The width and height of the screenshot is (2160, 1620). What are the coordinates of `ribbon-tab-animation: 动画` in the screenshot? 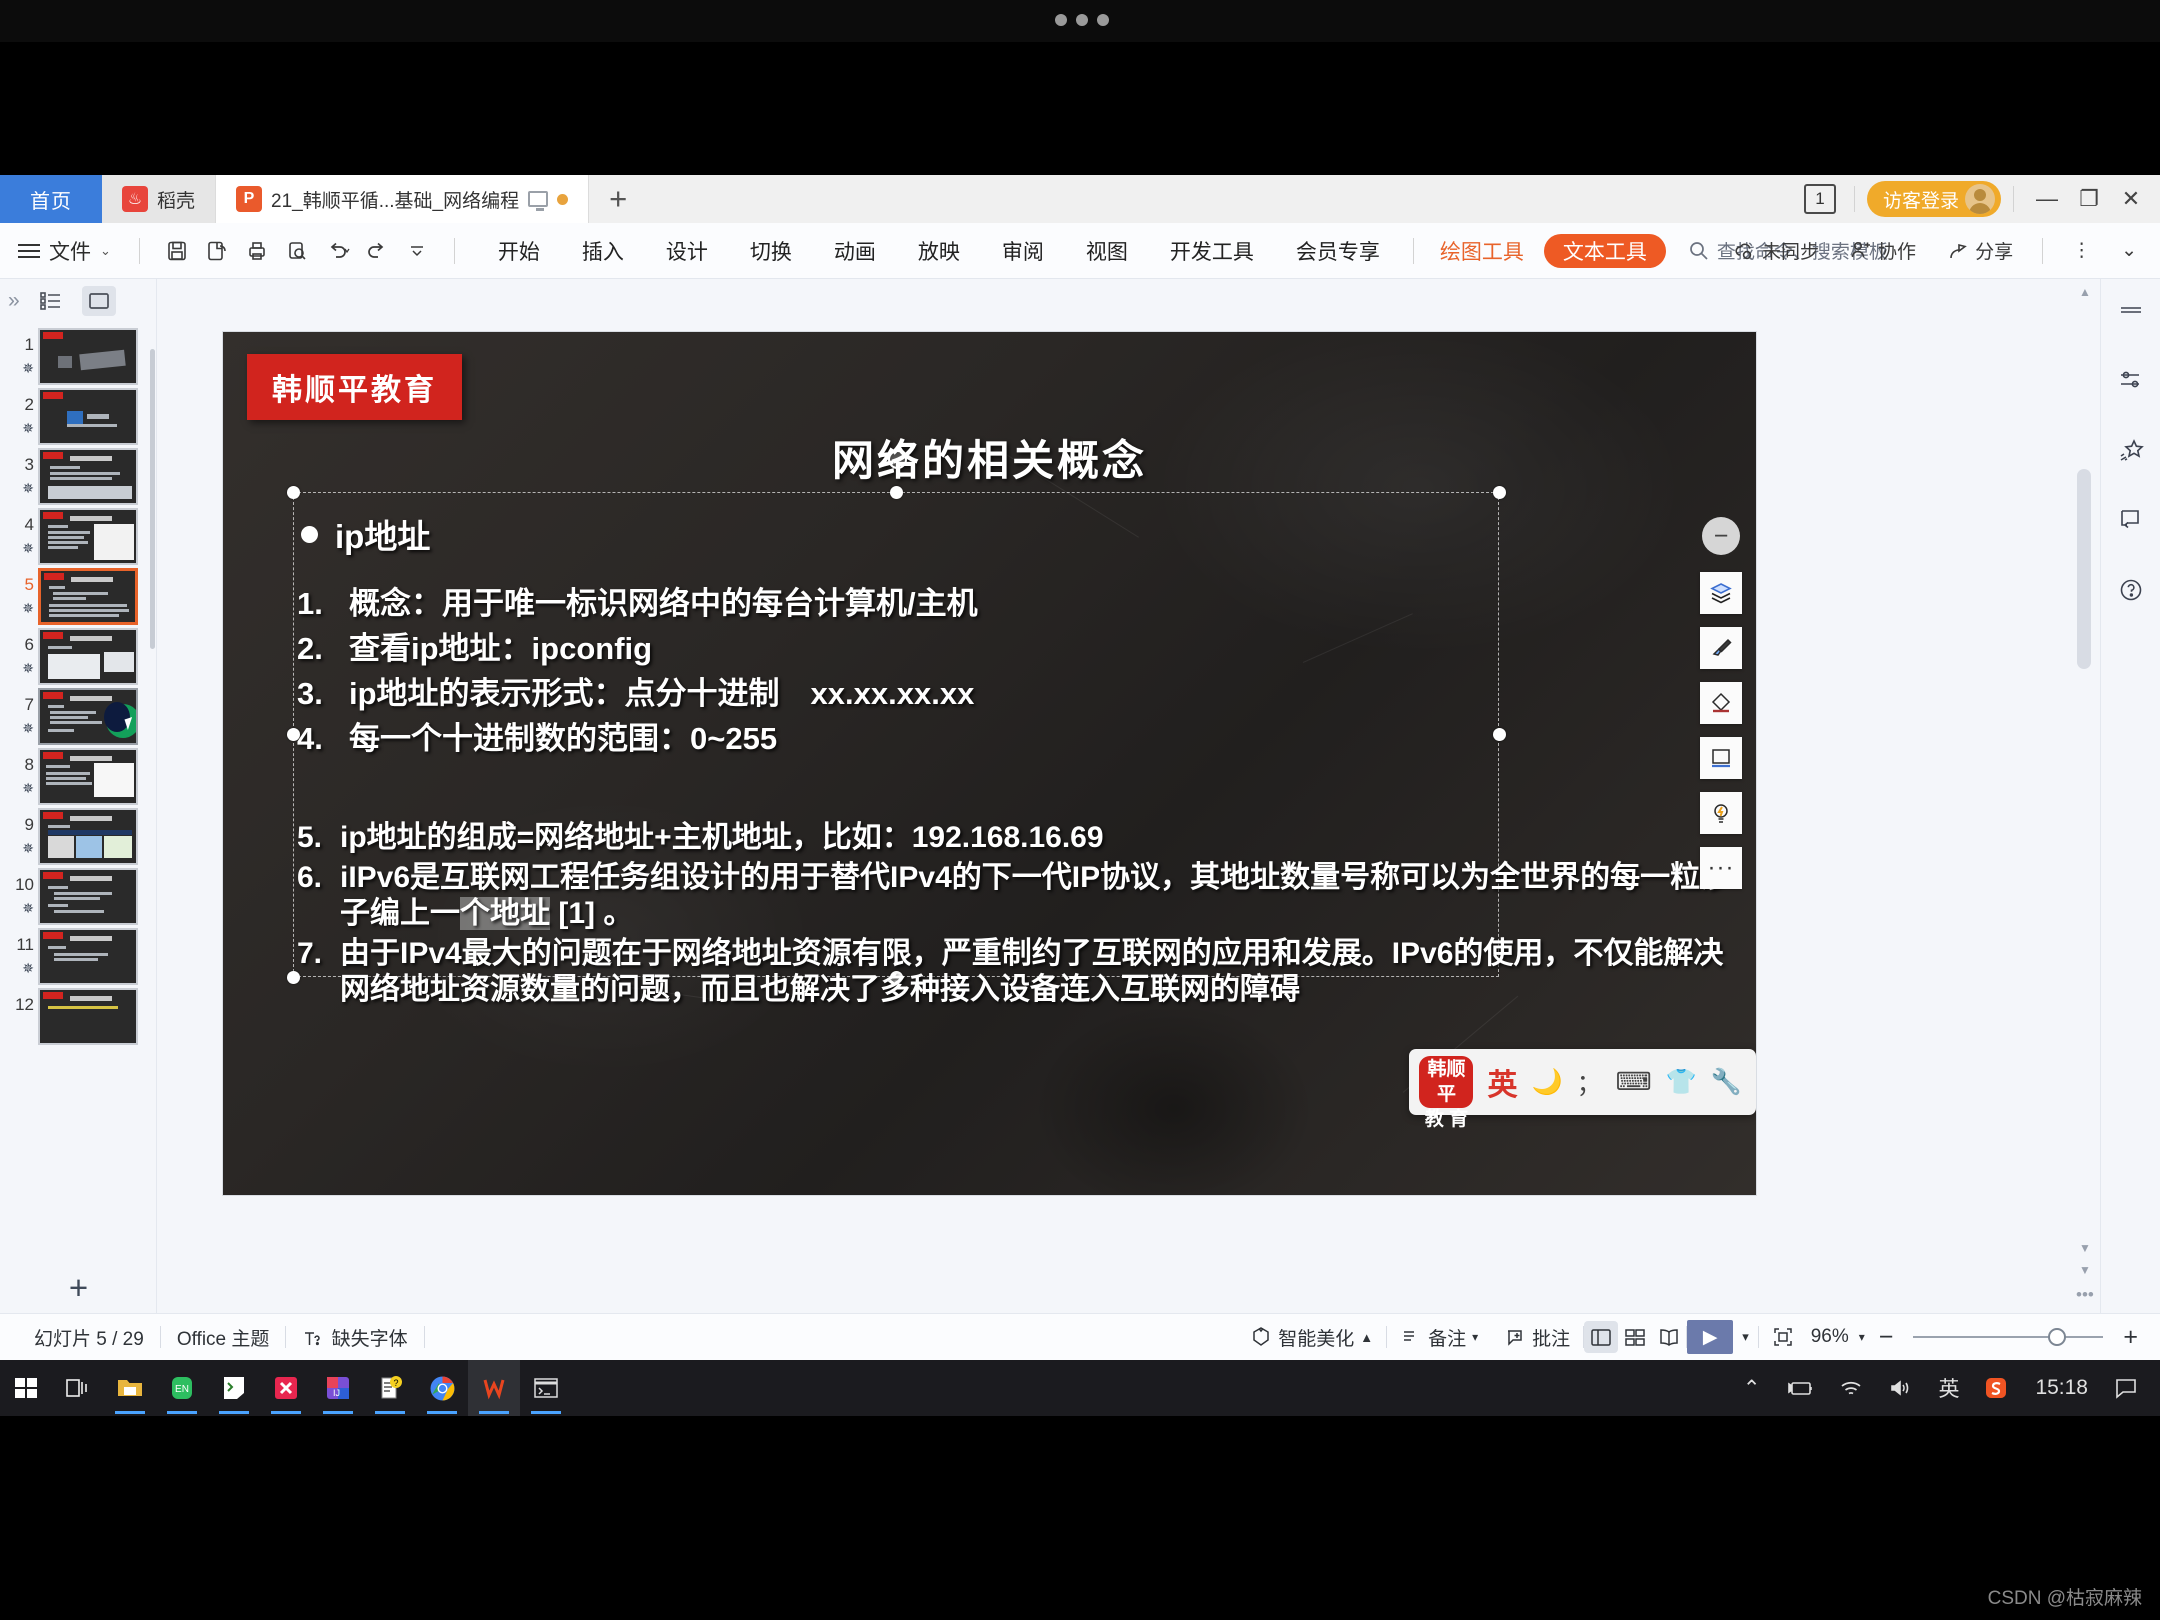 It's located at (855, 251).